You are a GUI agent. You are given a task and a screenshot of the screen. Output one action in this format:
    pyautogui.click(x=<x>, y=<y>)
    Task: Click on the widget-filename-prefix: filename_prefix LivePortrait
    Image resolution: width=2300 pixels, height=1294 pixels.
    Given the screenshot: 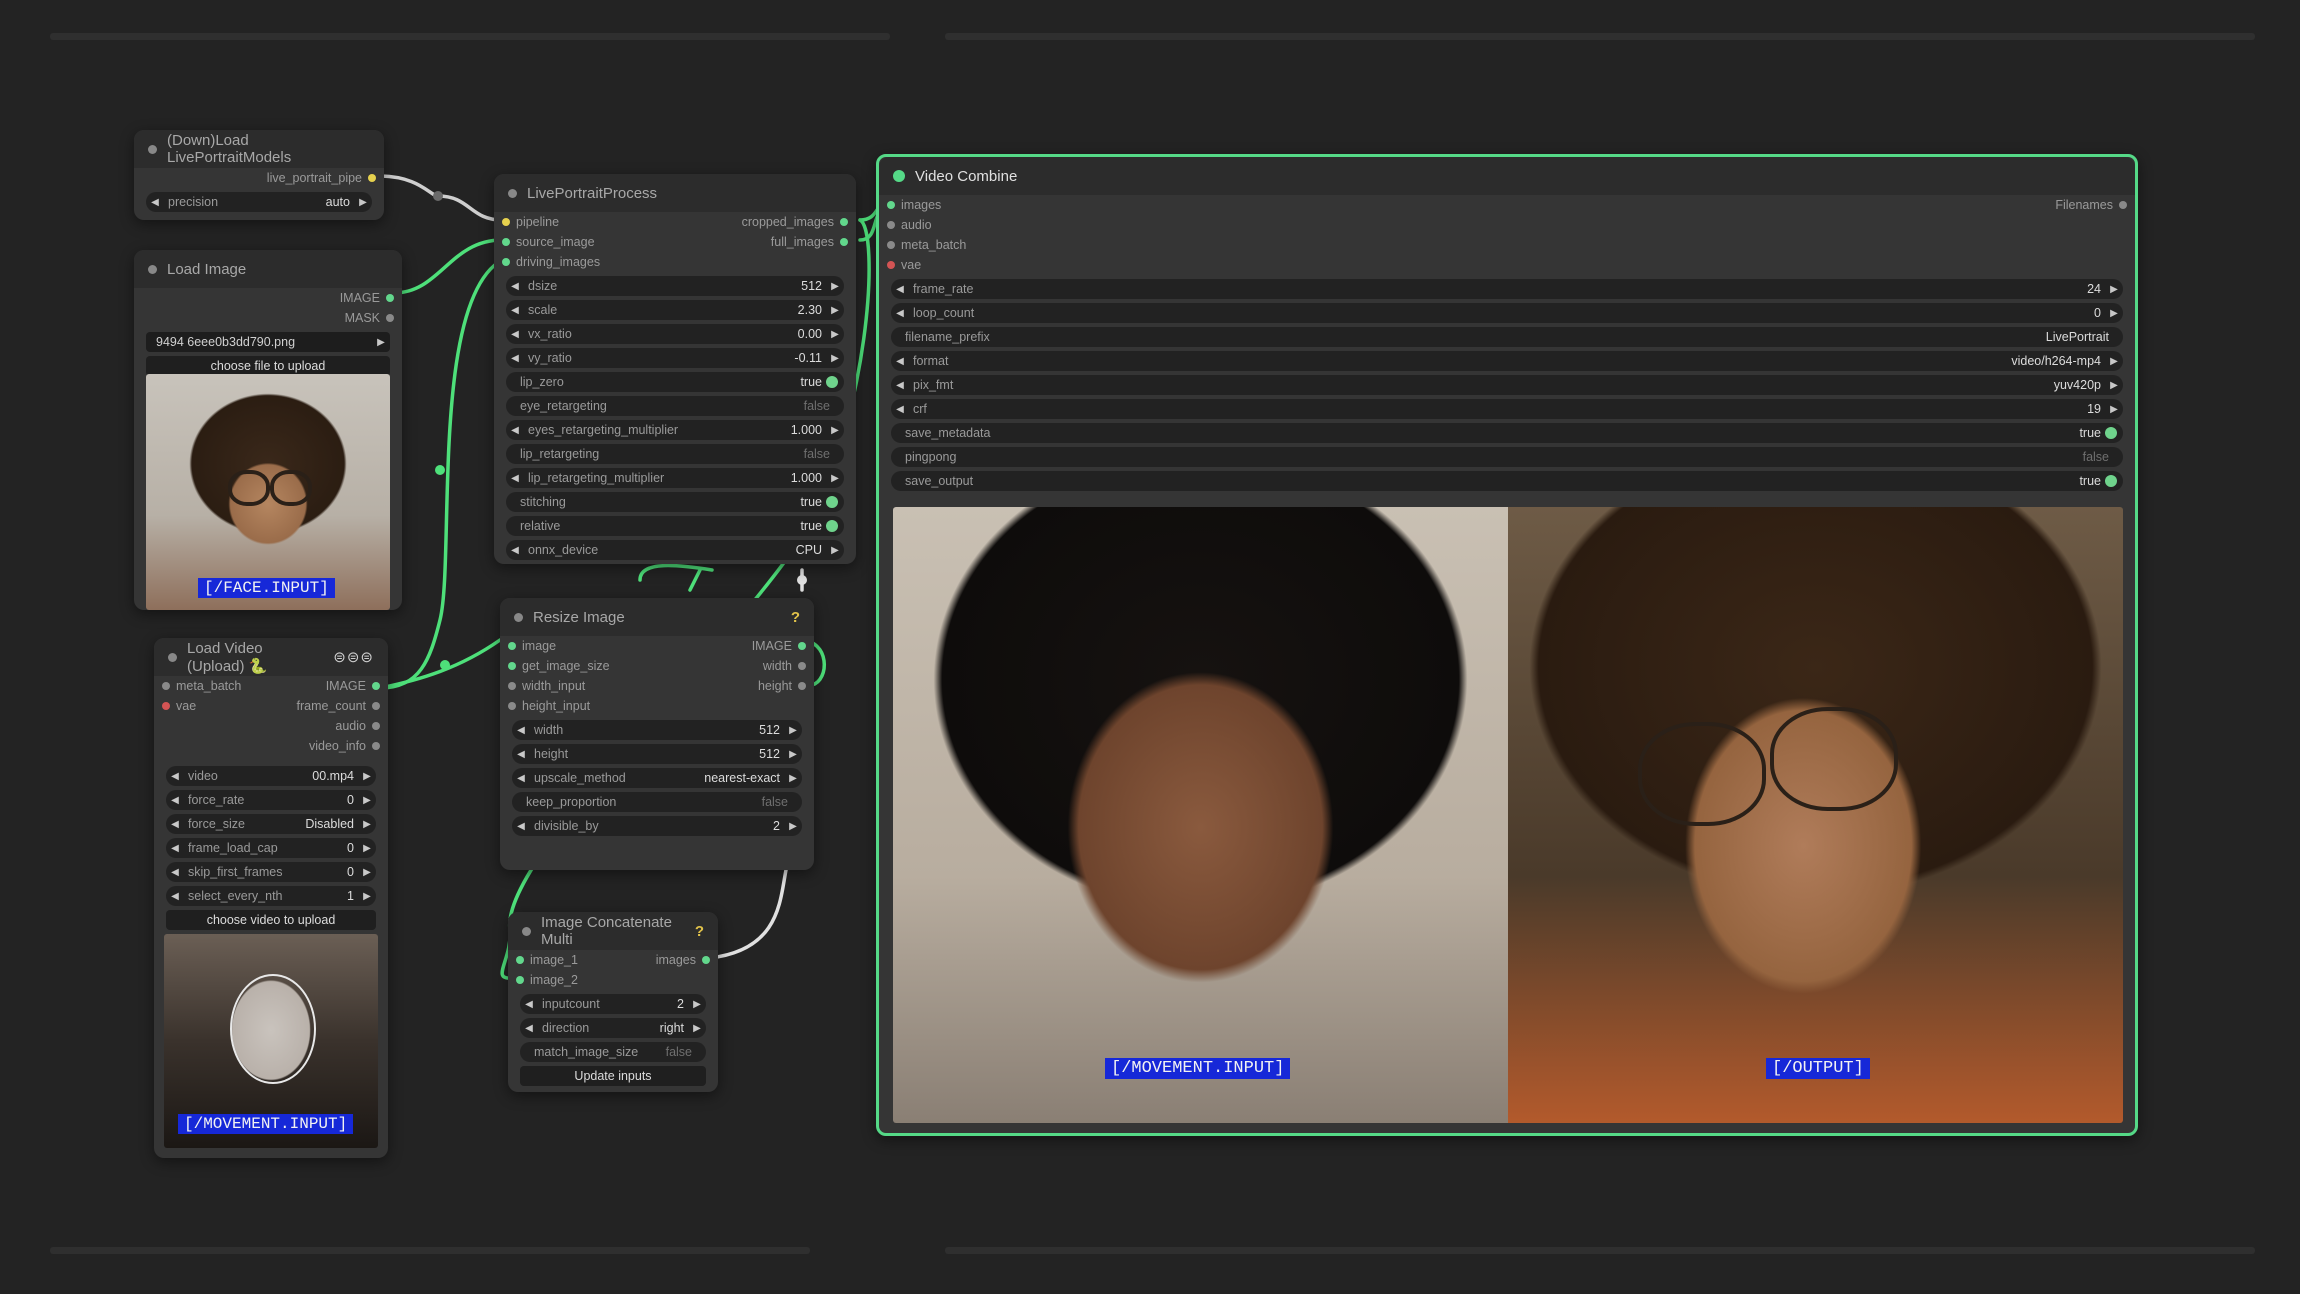 What is the action you would take?
    pyautogui.click(x=1507, y=337)
    